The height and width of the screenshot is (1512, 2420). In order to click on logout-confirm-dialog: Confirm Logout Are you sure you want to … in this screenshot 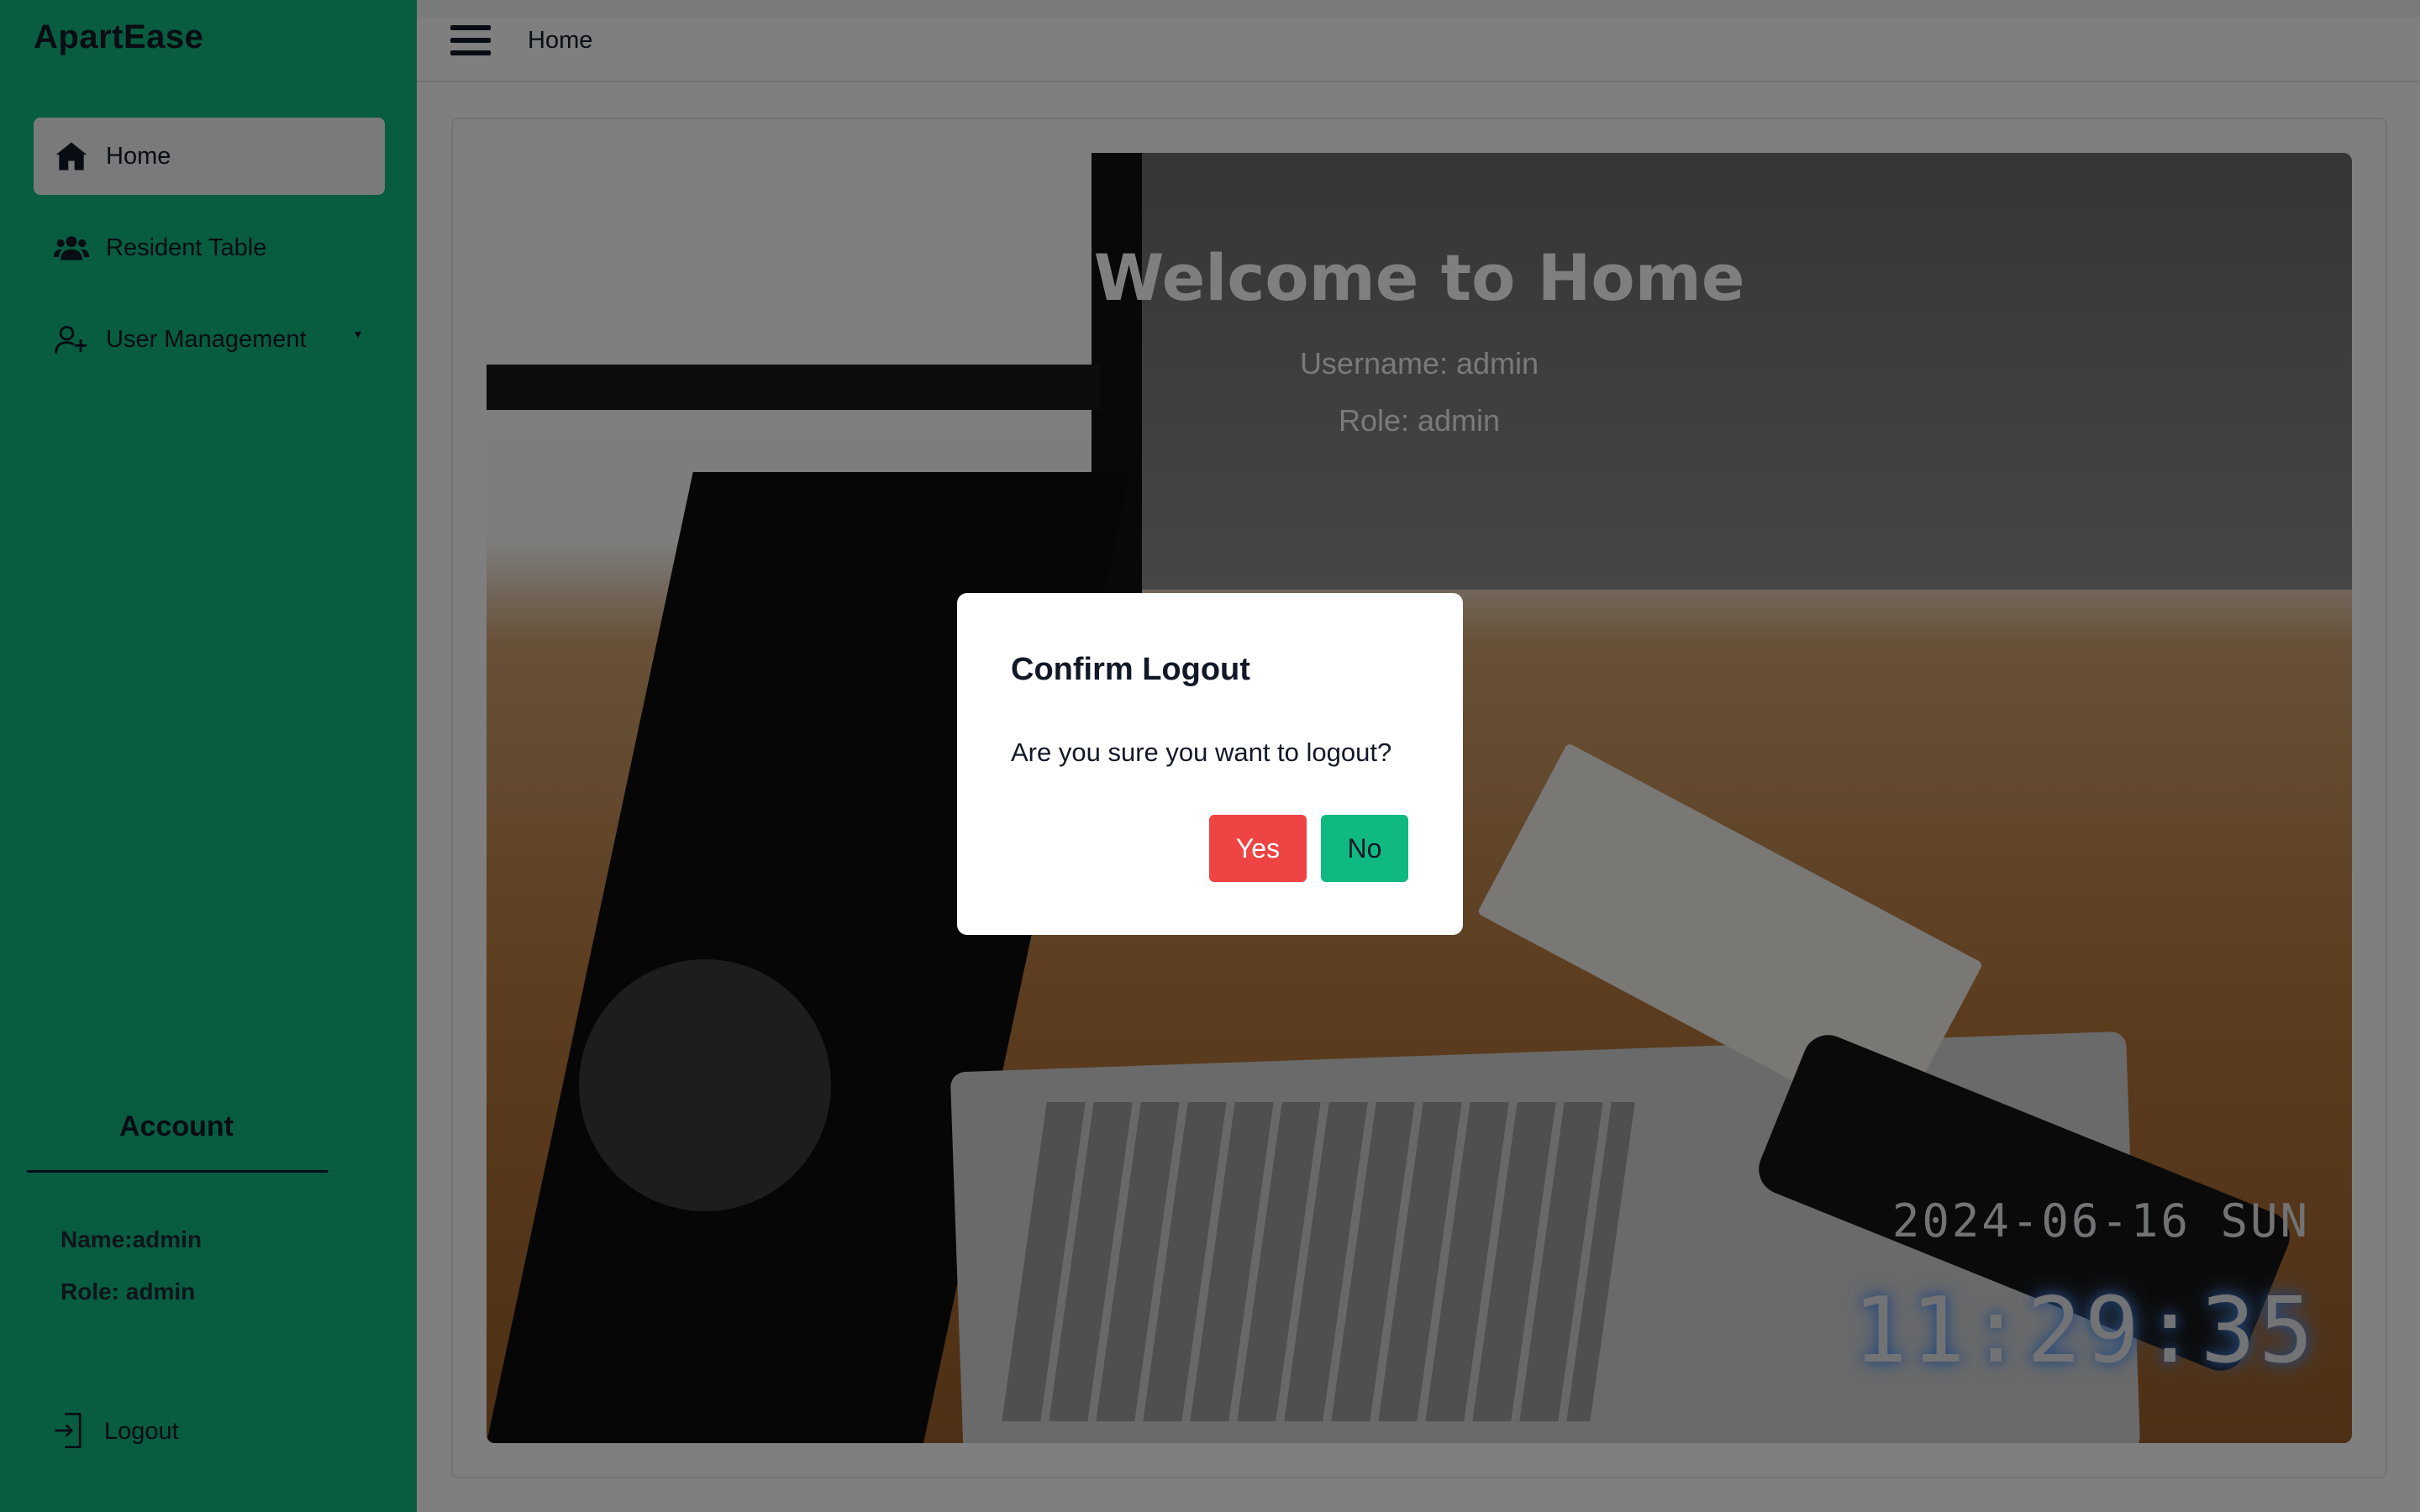, I will do `click(1210, 764)`.